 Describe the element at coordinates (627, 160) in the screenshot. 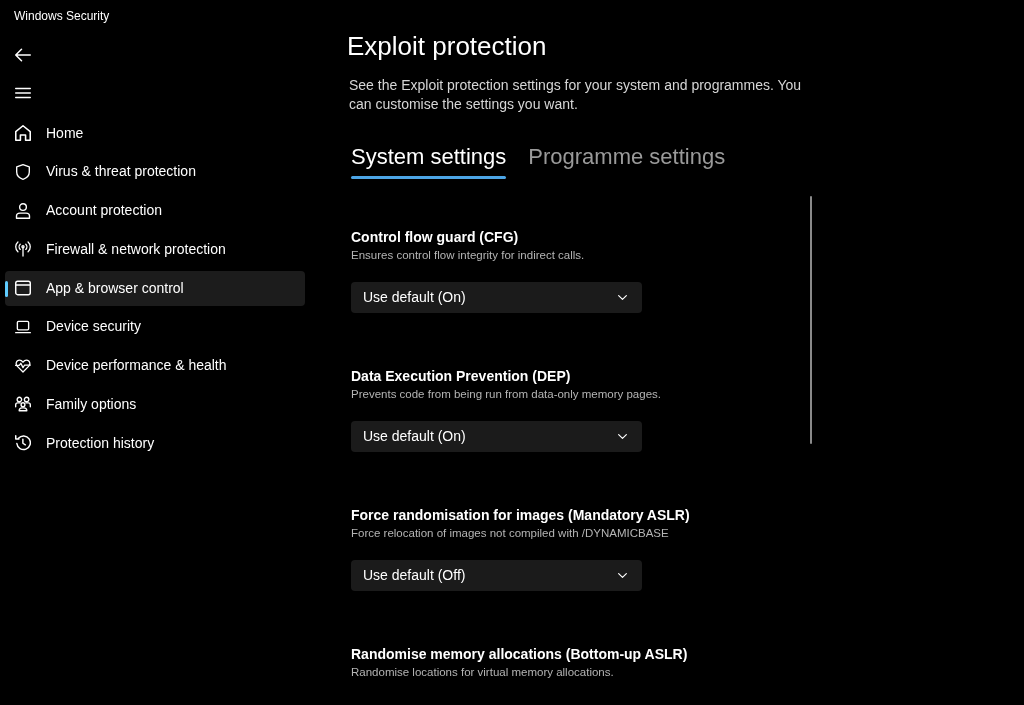

I see `tab: Programme settings` at that location.